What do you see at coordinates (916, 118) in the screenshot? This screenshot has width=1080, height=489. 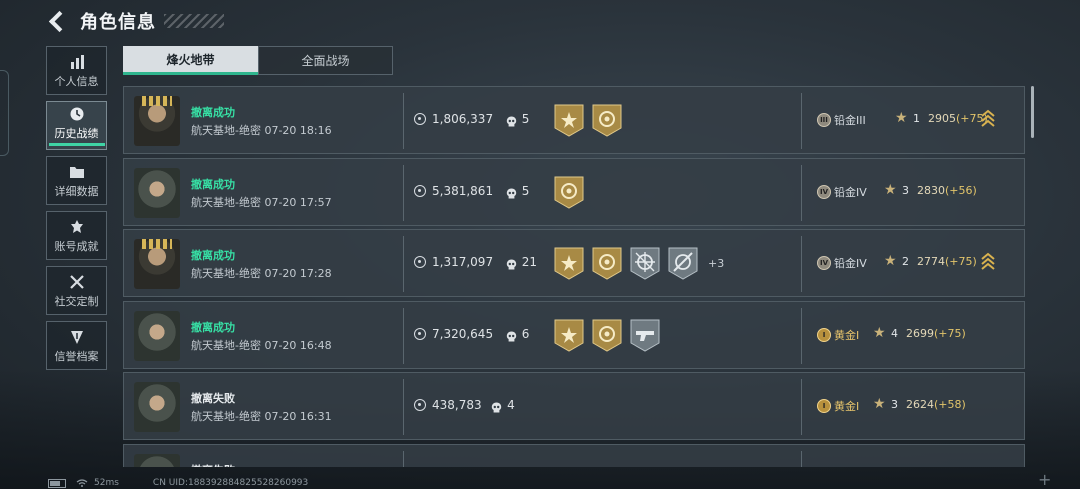 I see `star-count: 1` at bounding box center [916, 118].